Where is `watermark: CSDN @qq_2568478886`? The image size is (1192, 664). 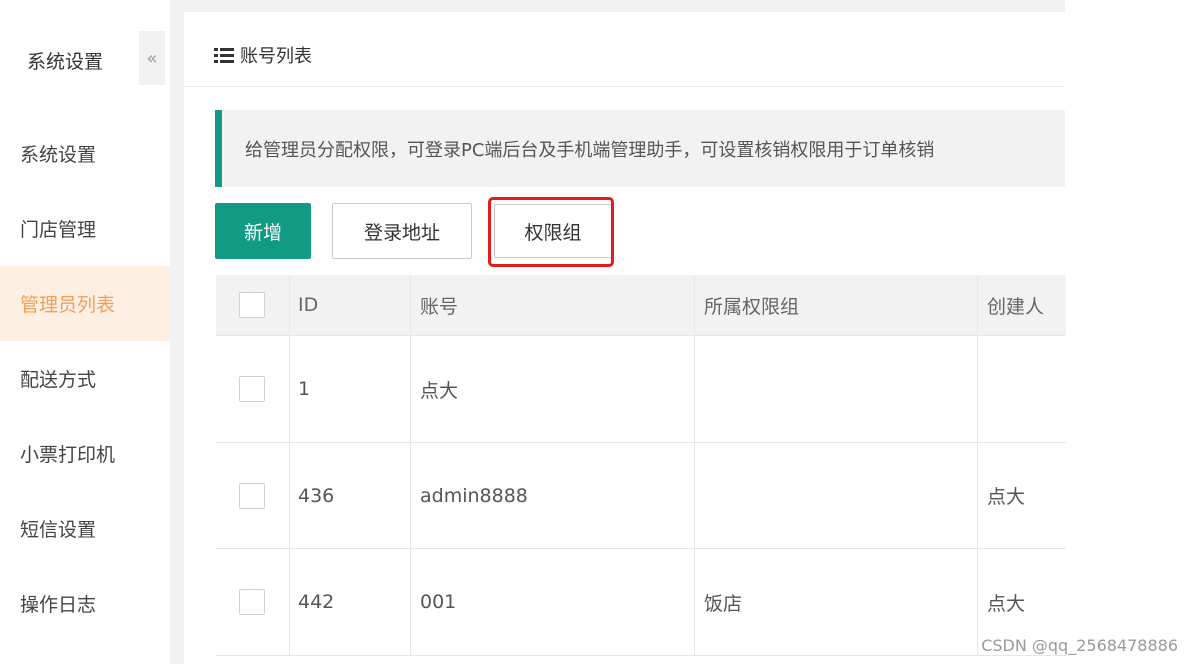
watermark: CSDN @qq_2568478886 is located at coordinates (1079, 645).